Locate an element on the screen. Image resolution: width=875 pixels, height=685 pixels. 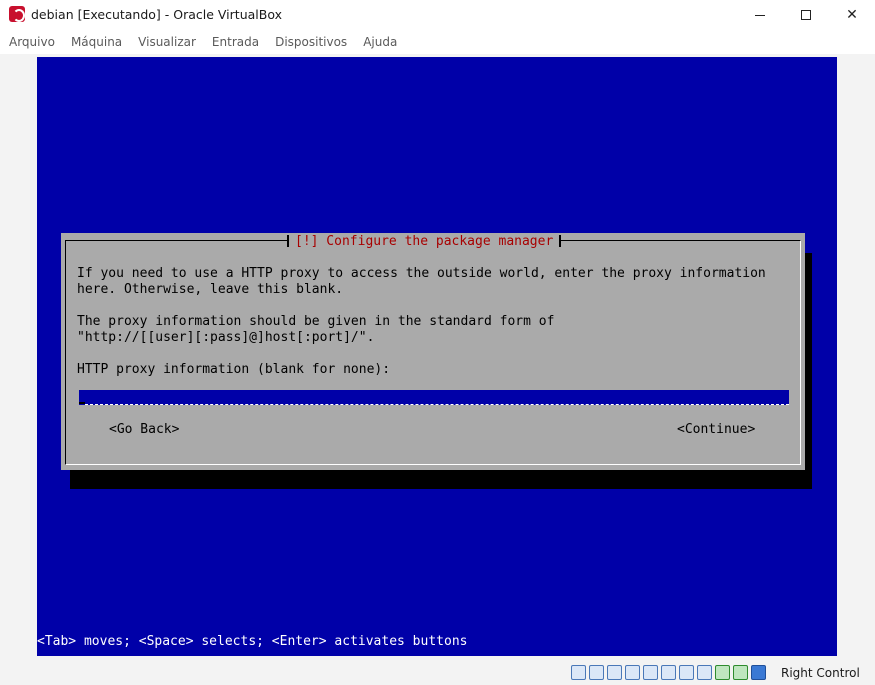
minimize-button is located at coordinates (760, 15).